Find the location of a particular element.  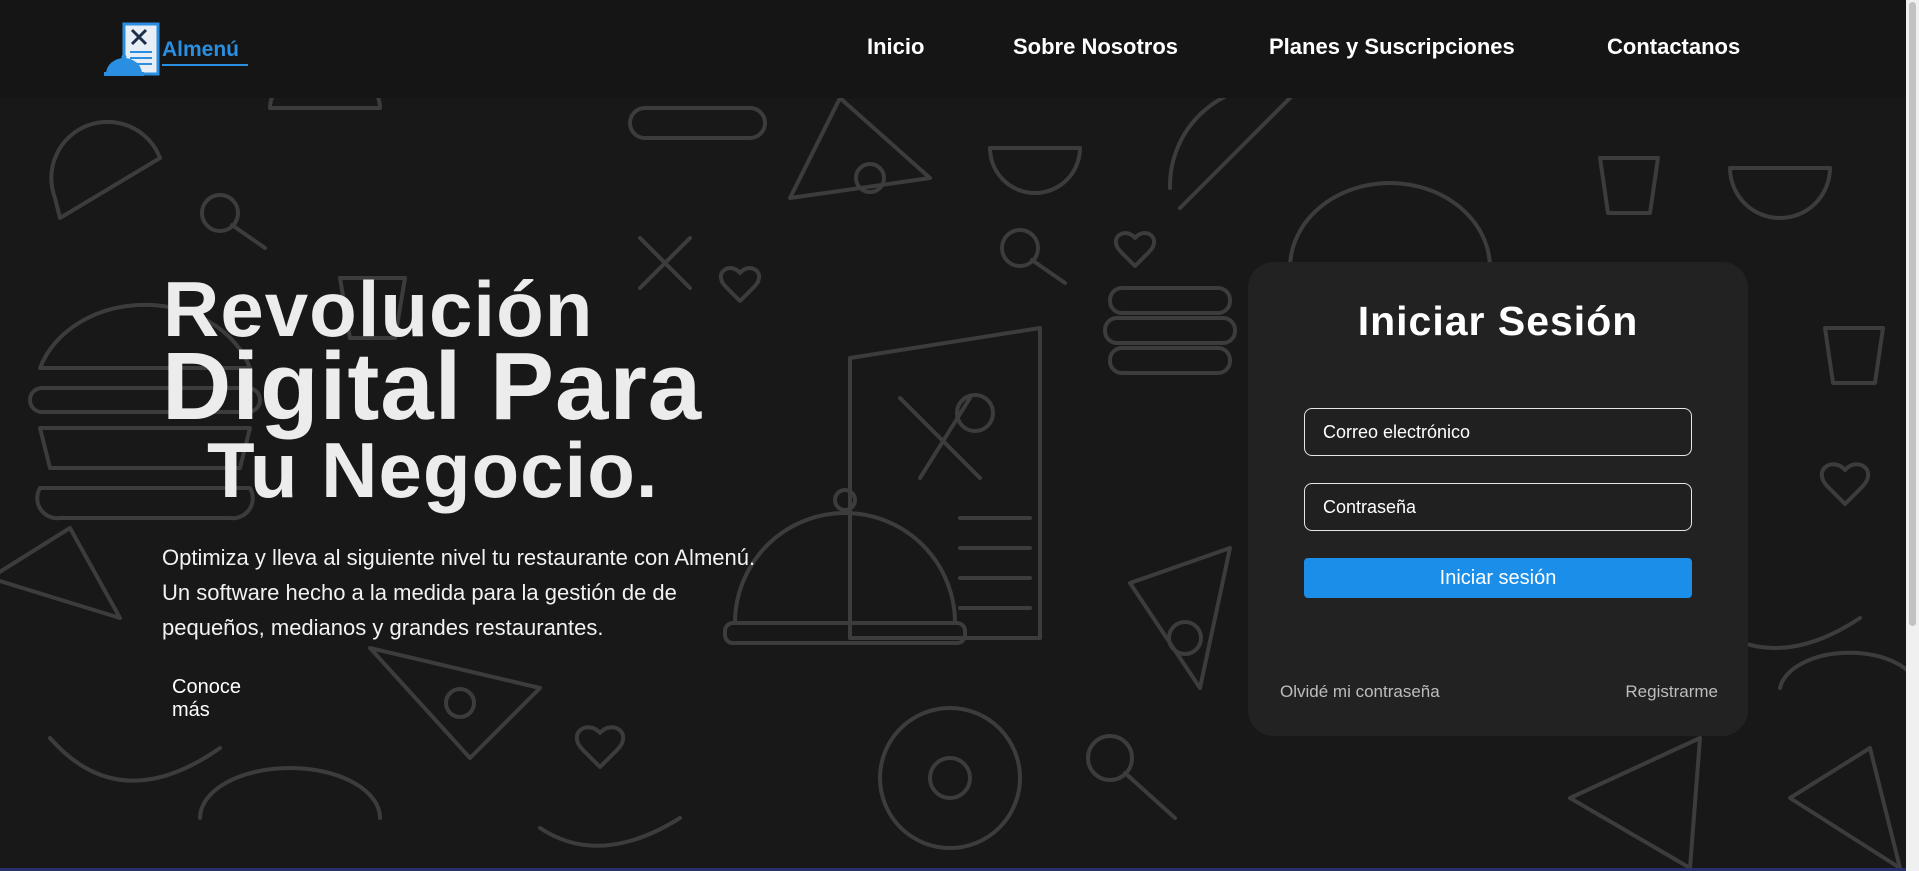

nav-sobre-nosotros: Sobre Nosotros is located at coordinates (1095, 47).